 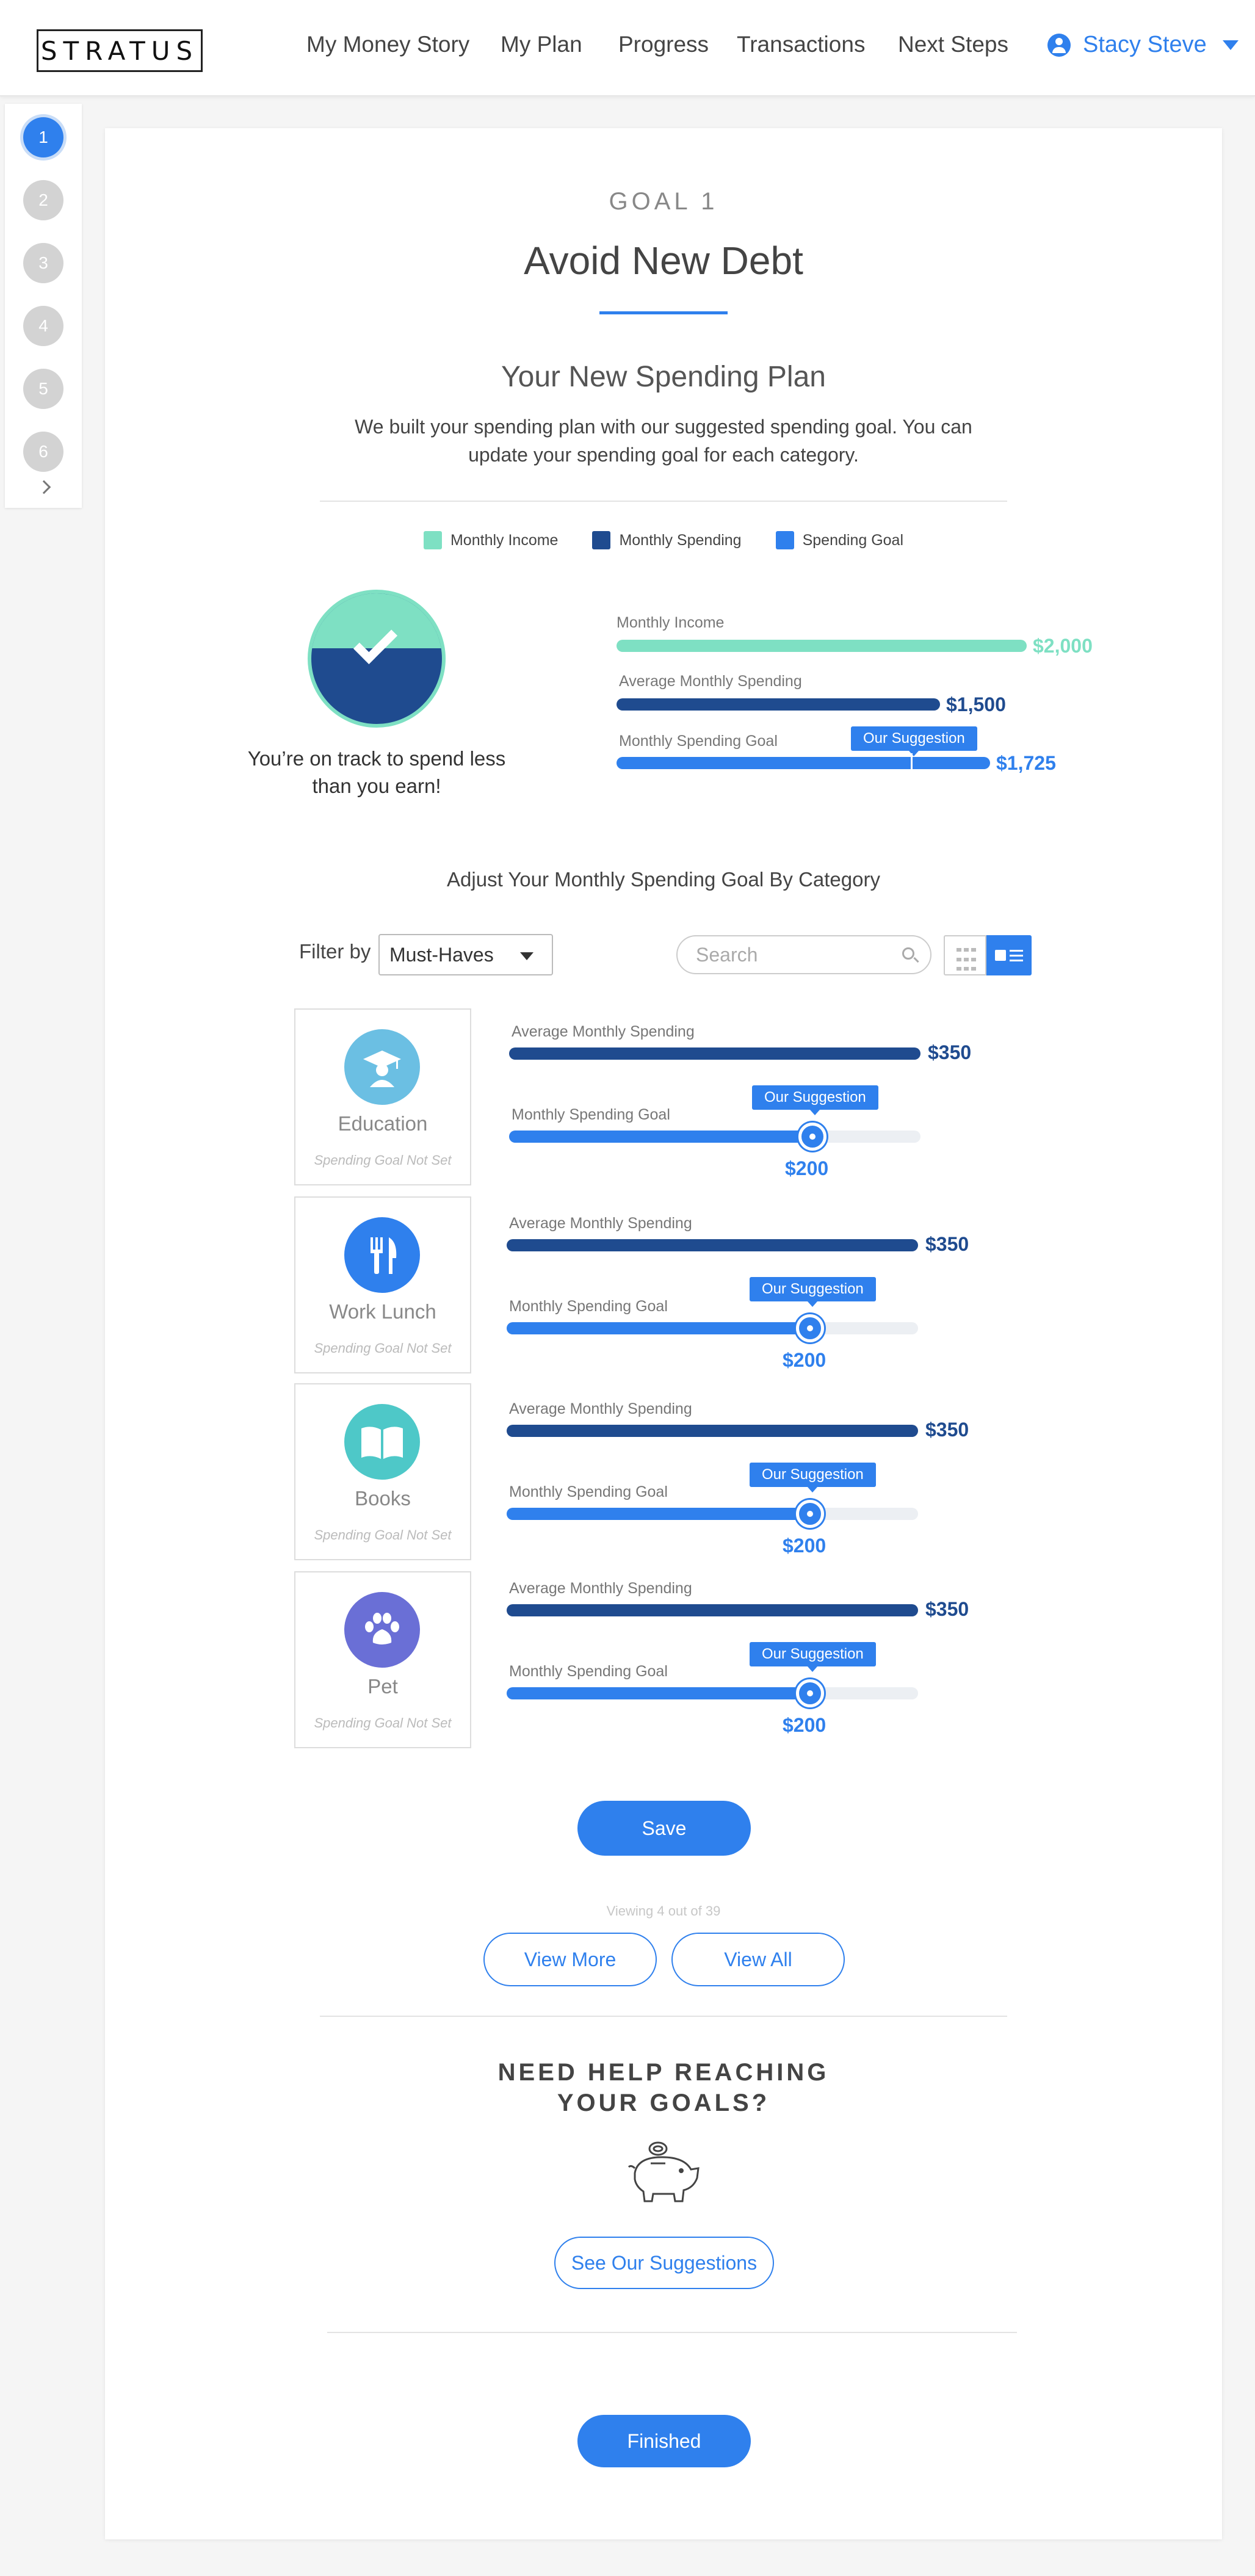 I want to click on divider, so click(x=672, y=2332).